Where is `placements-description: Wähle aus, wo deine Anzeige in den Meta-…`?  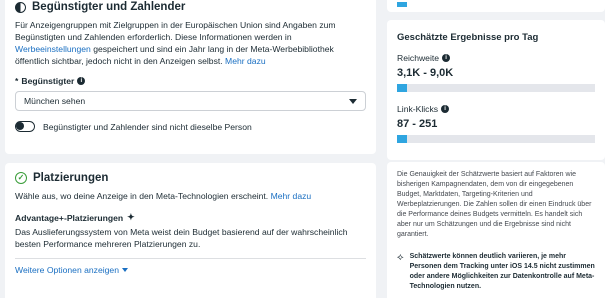
placements-description: Wähle aus, wo deine Anzeige in den Meta-… is located at coordinates (190, 196).